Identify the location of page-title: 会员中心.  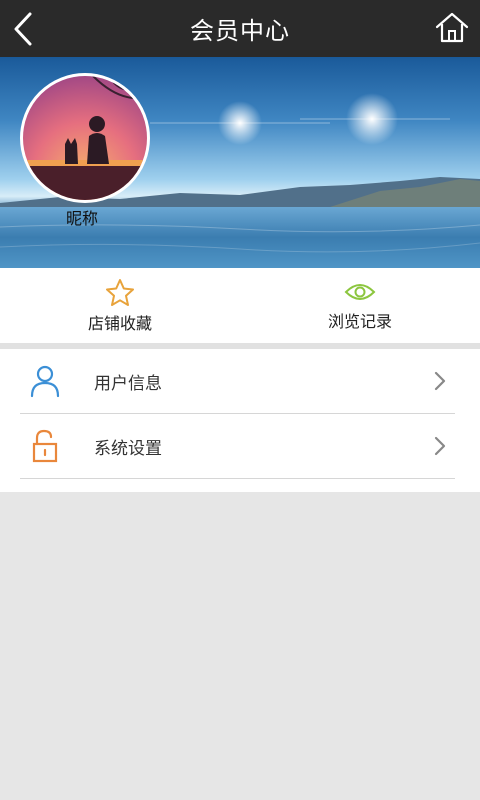
(240, 31).